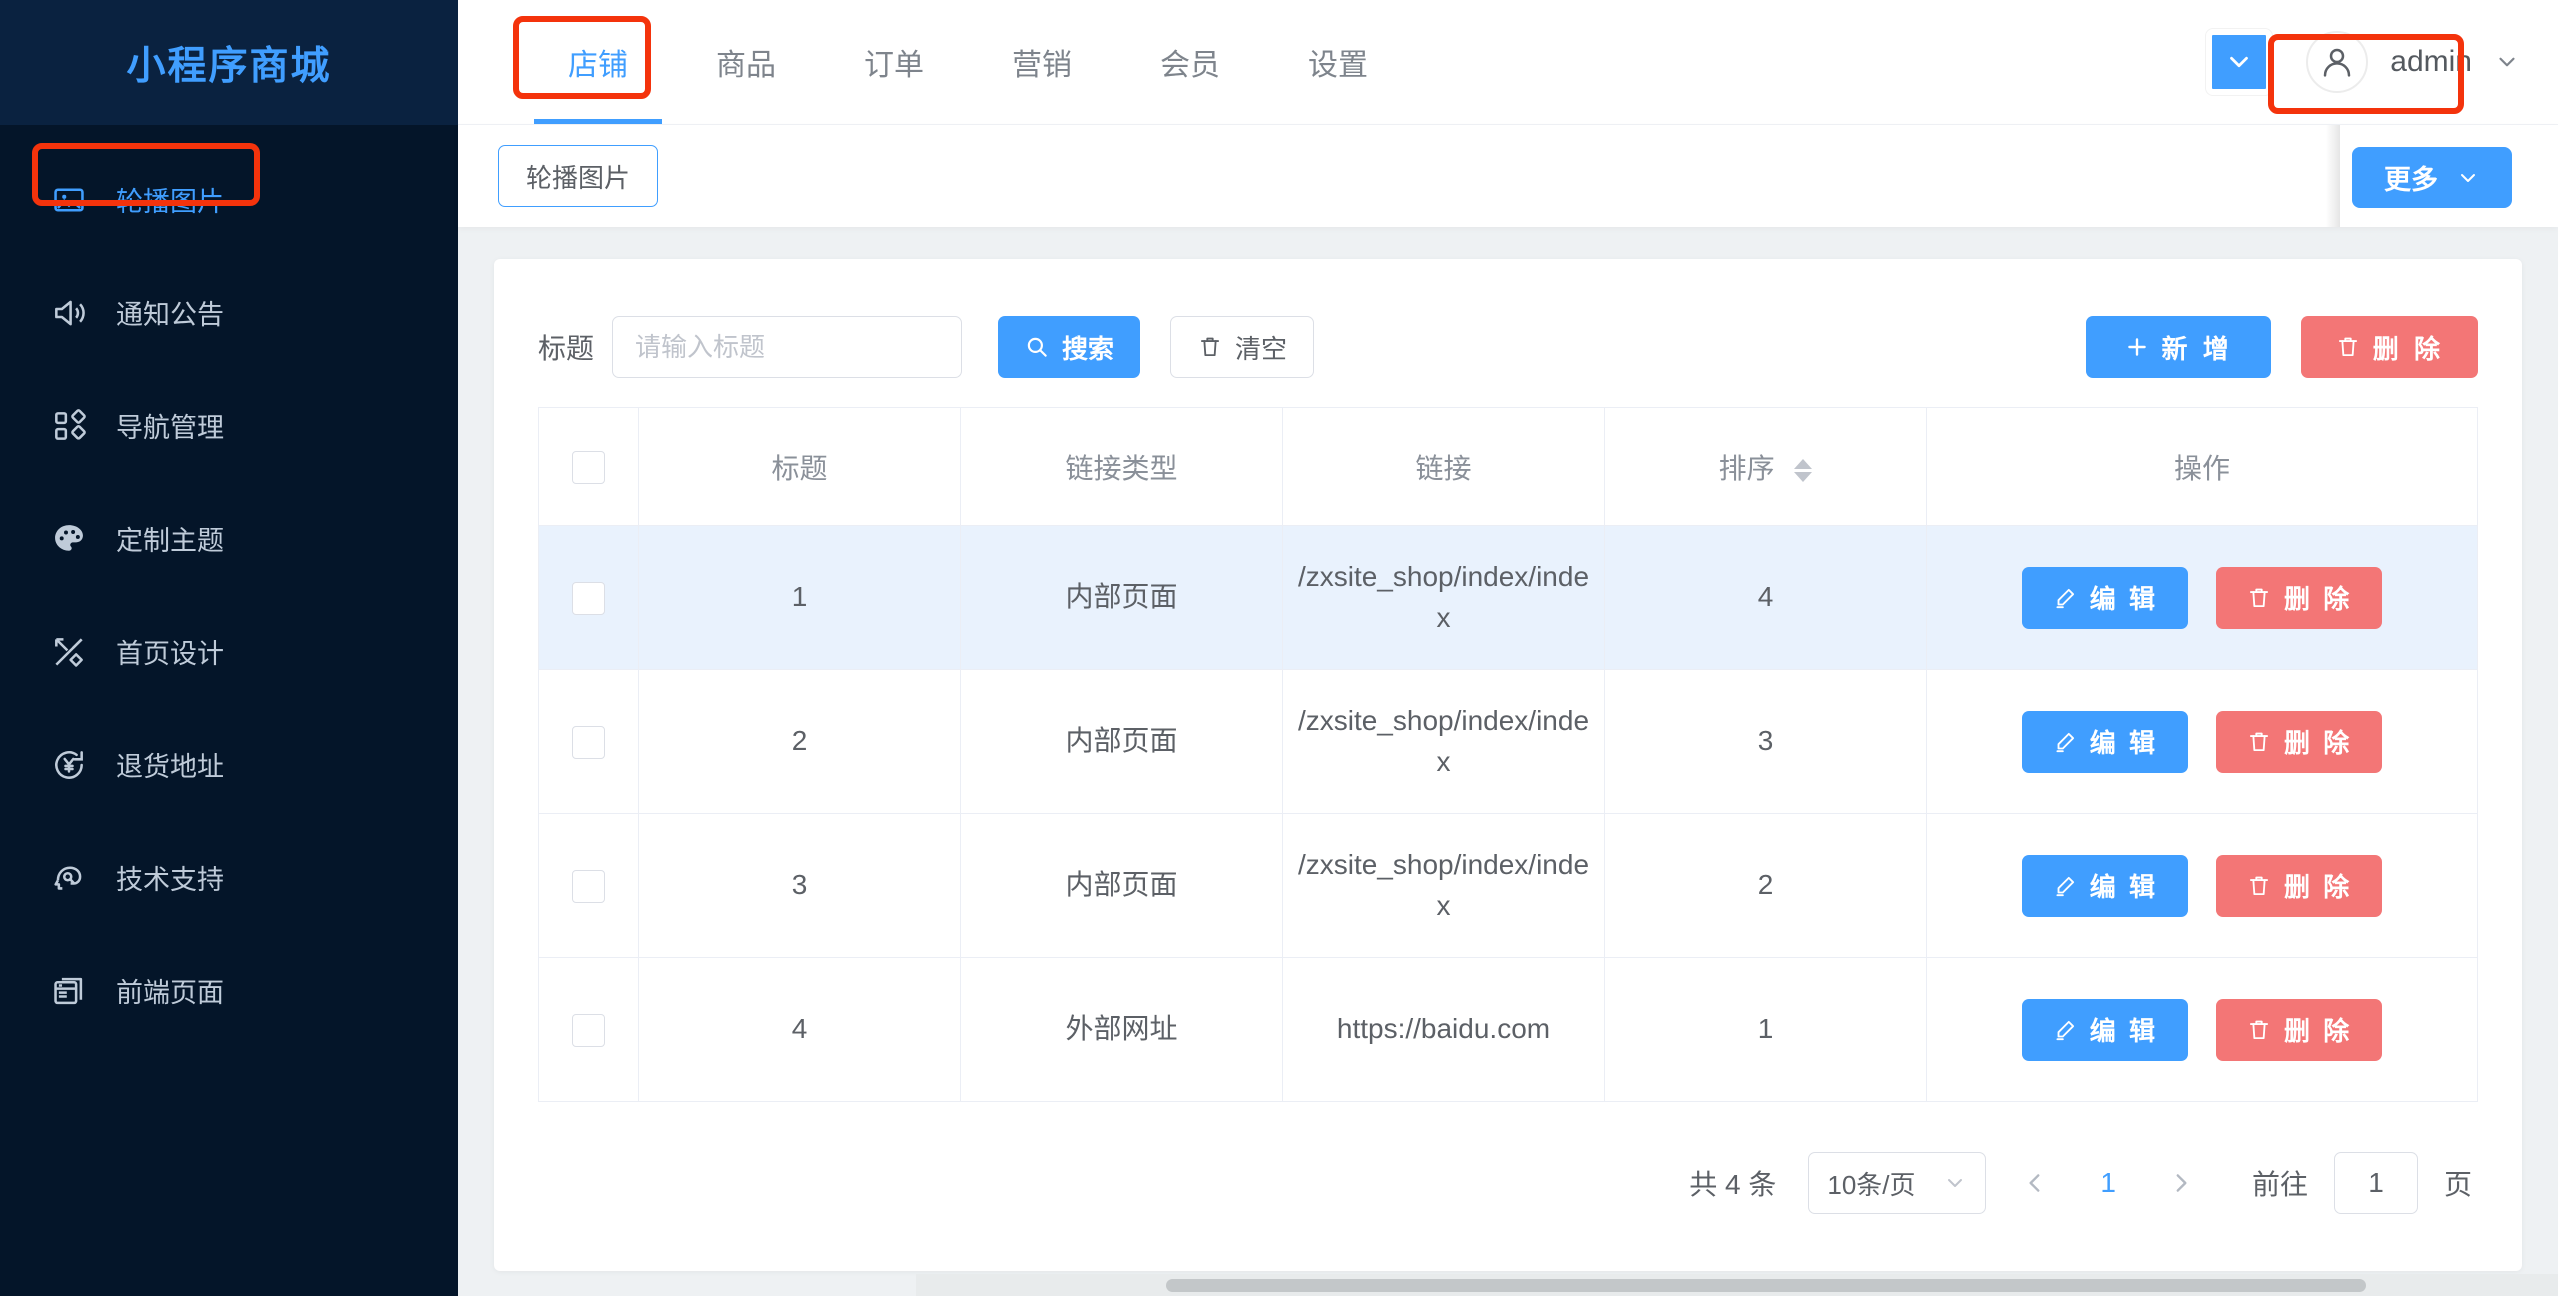 Image resolution: width=2558 pixels, height=1296 pixels. I want to click on column-header-link-type: 链接类型, so click(1121, 466).